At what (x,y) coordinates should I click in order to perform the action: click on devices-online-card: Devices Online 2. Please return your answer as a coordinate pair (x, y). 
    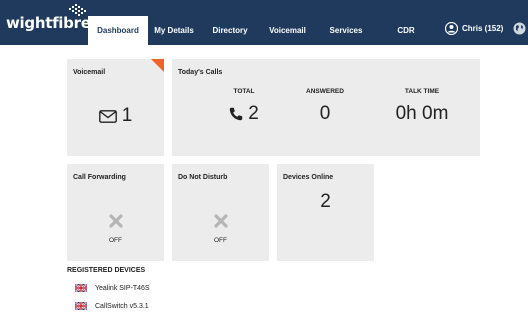
    Looking at the image, I should click on (325, 212).